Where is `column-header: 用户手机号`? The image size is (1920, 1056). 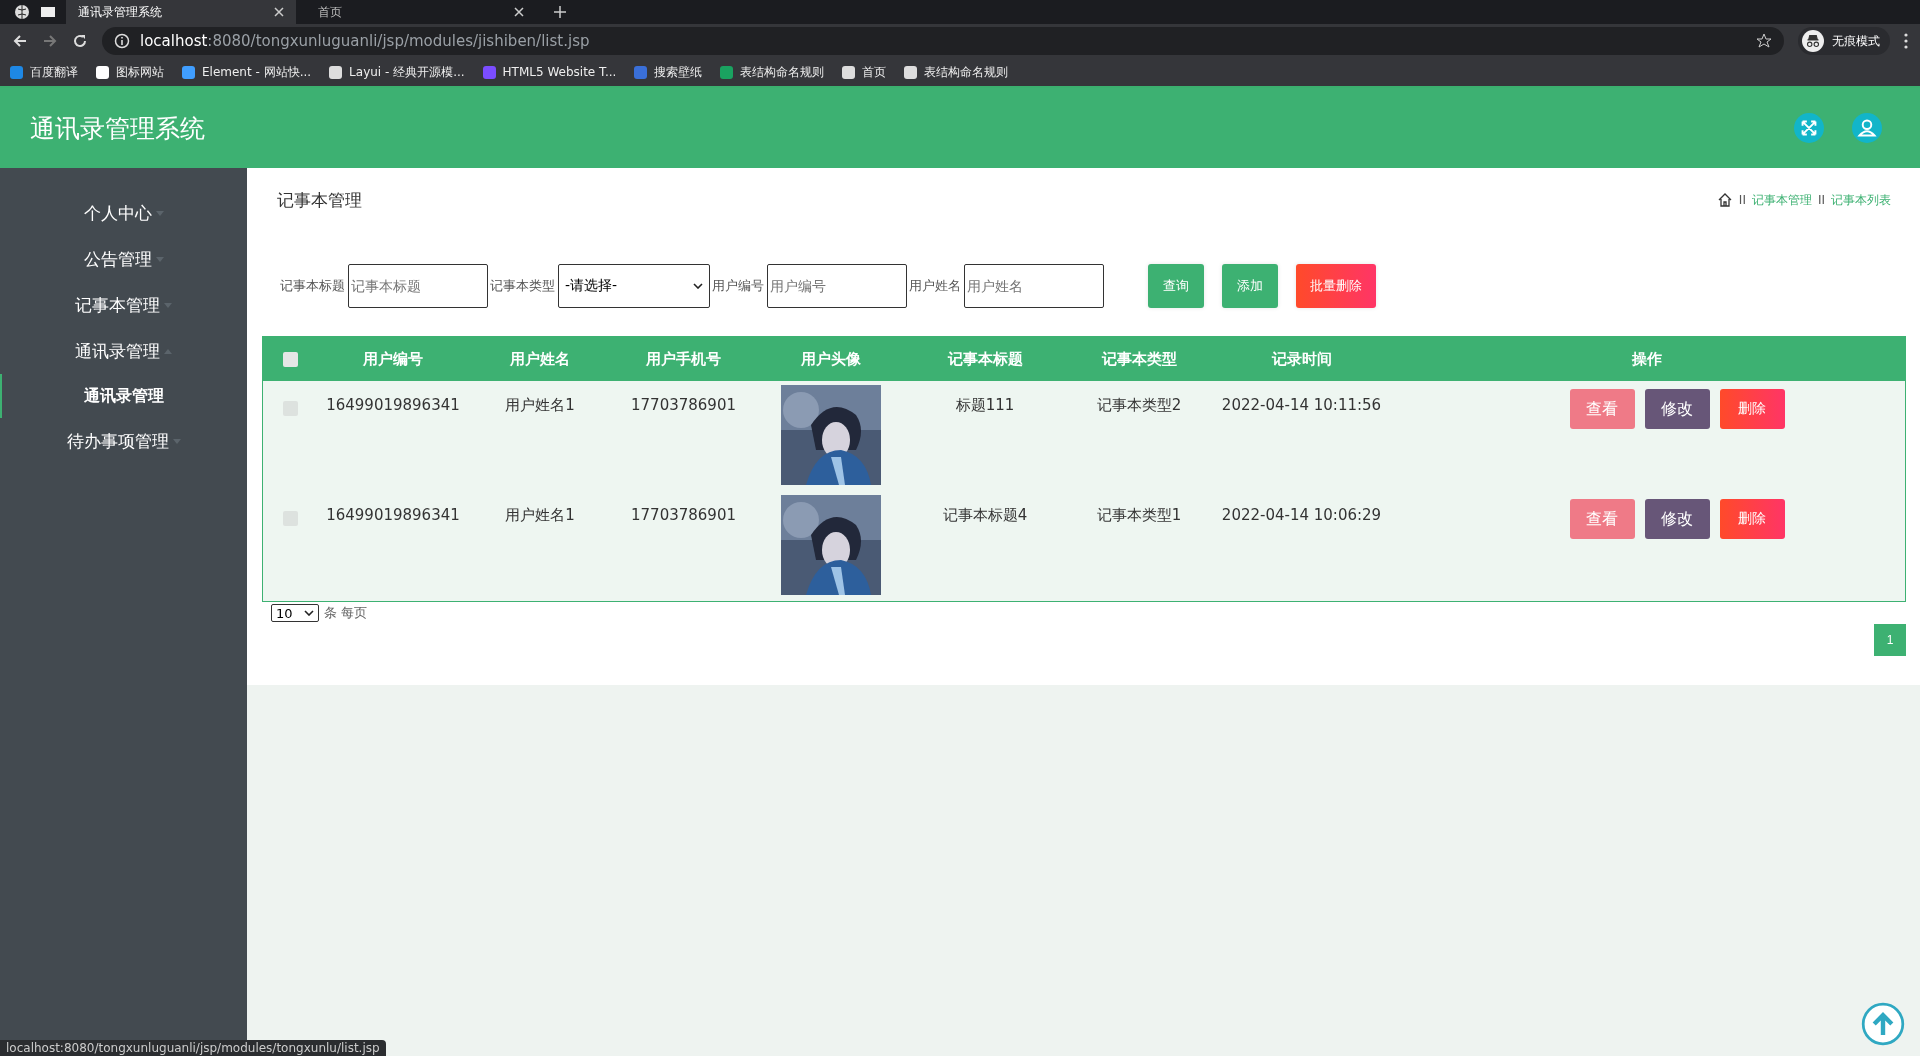
column-header: 用户手机号 is located at coordinates (683, 359).